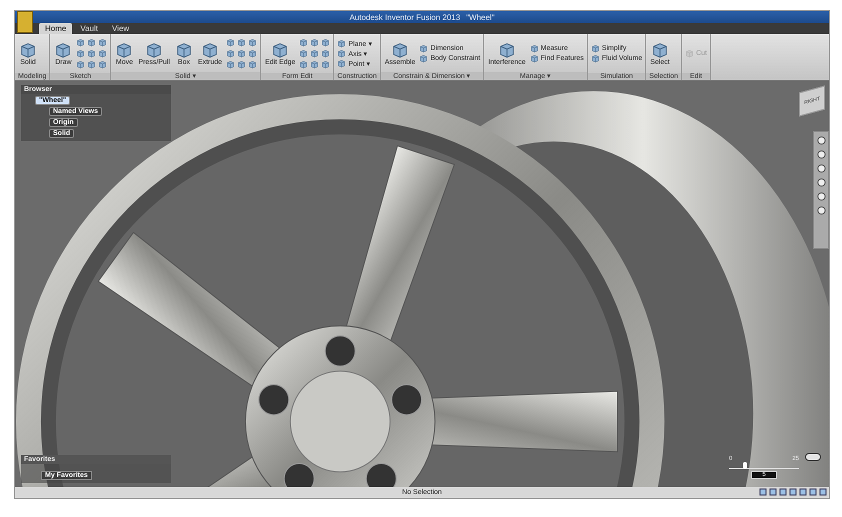 This screenshot has height=517, width=842. What do you see at coordinates (404, 17) in the screenshot?
I see `window-title: Autodesk Inventor Fusion 2013` at bounding box center [404, 17].